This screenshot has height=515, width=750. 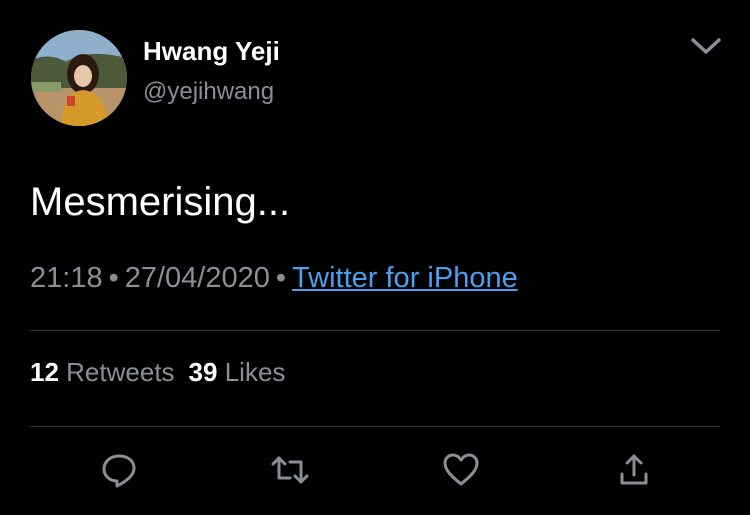 I want to click on retweets-label: Retweets, so click(x=120, y=372).